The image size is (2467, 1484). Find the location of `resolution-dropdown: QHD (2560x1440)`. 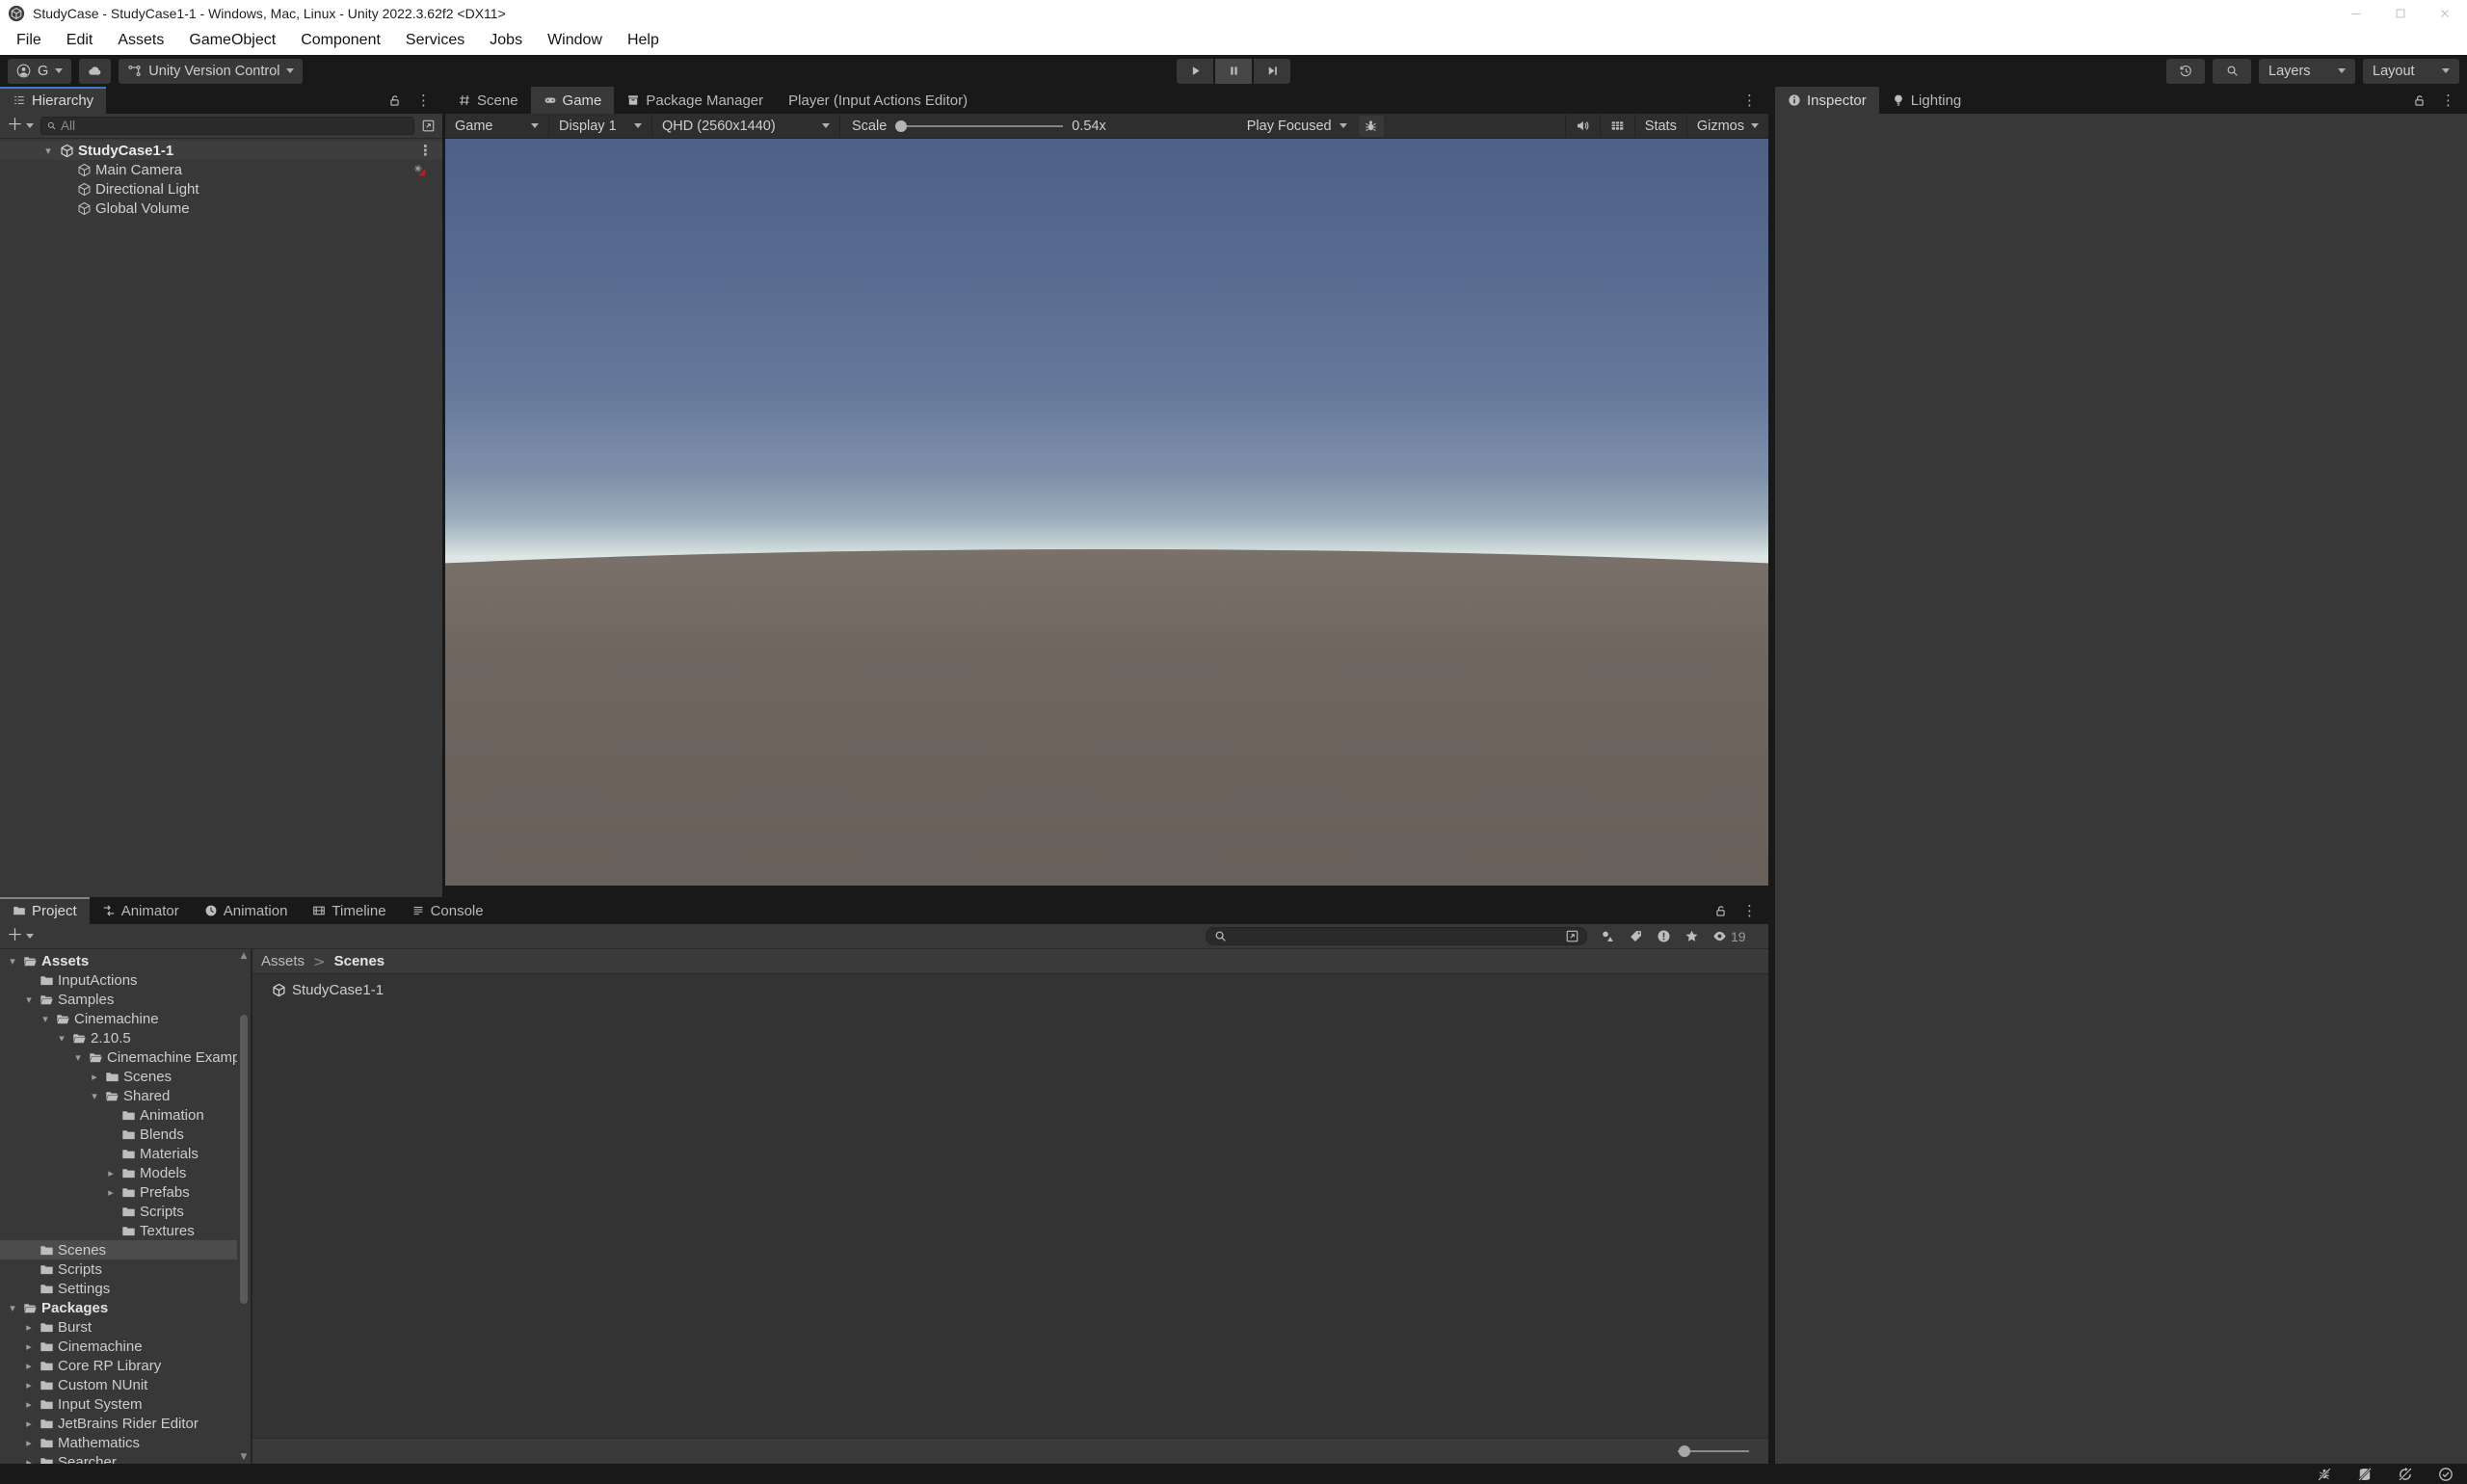

resolution-dropdown: QHD (2560x1440) is located at coordinates (746, 126).